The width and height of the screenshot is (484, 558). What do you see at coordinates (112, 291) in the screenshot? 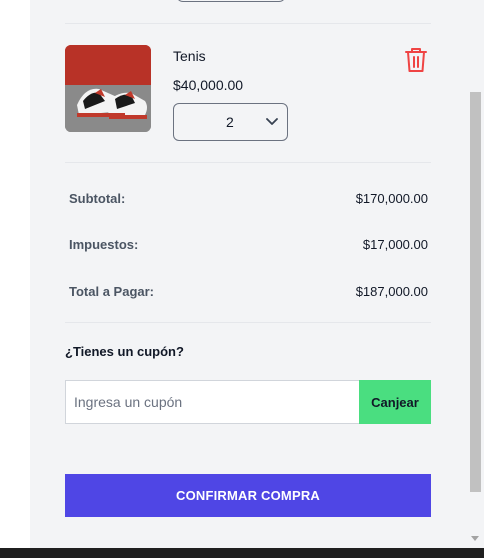
I see `total-label: Total a Pagar:` at bounding box center [112, 291].